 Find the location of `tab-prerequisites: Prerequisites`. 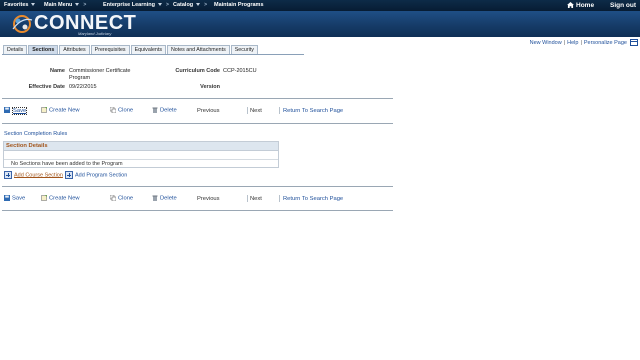

tab-prerequisites: Prerequisites is located at coordinates (110, 49).